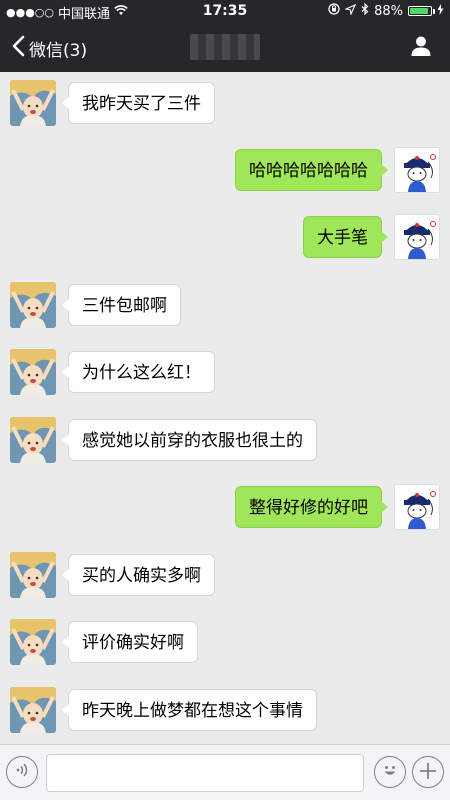 Image resolution: width=450 pixels, height=800 pixels. Describe the element at coordinates (138, 372) in the screenshot. I see `message-bubble: 为什么这么红！` at that location.